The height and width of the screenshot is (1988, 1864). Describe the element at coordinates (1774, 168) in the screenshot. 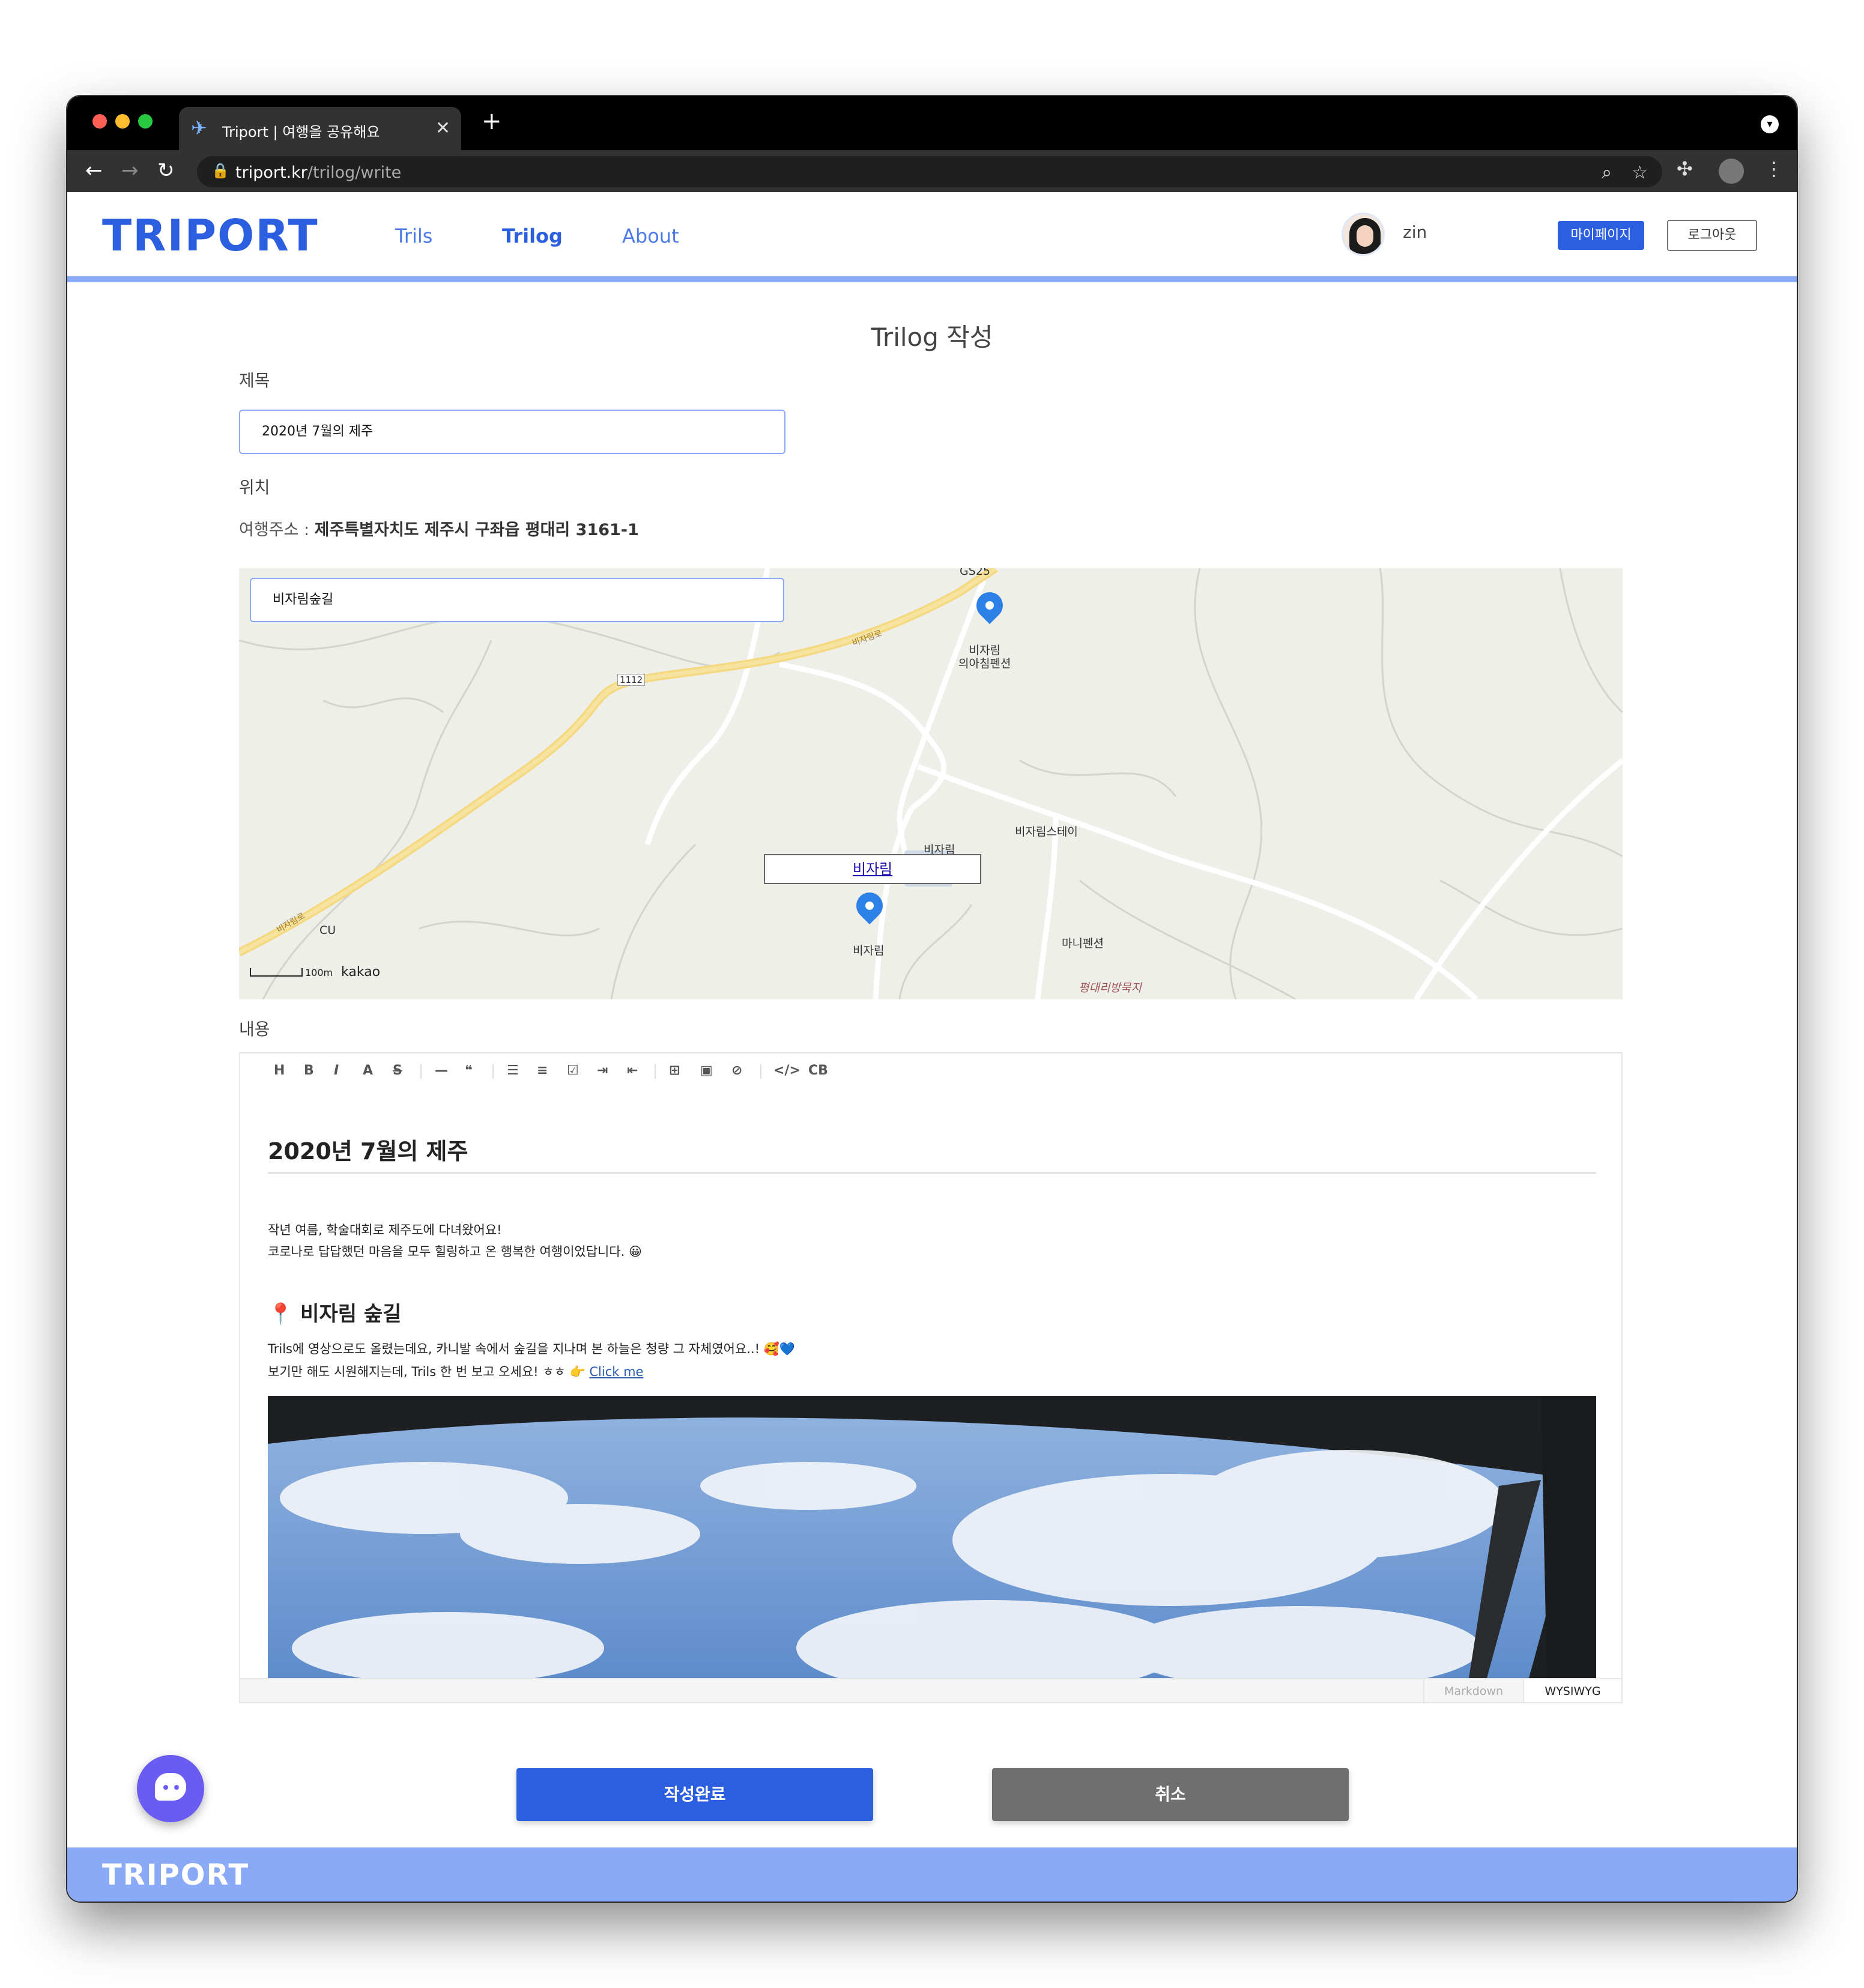

I see `more-menu-icon: ⋮` at that location.